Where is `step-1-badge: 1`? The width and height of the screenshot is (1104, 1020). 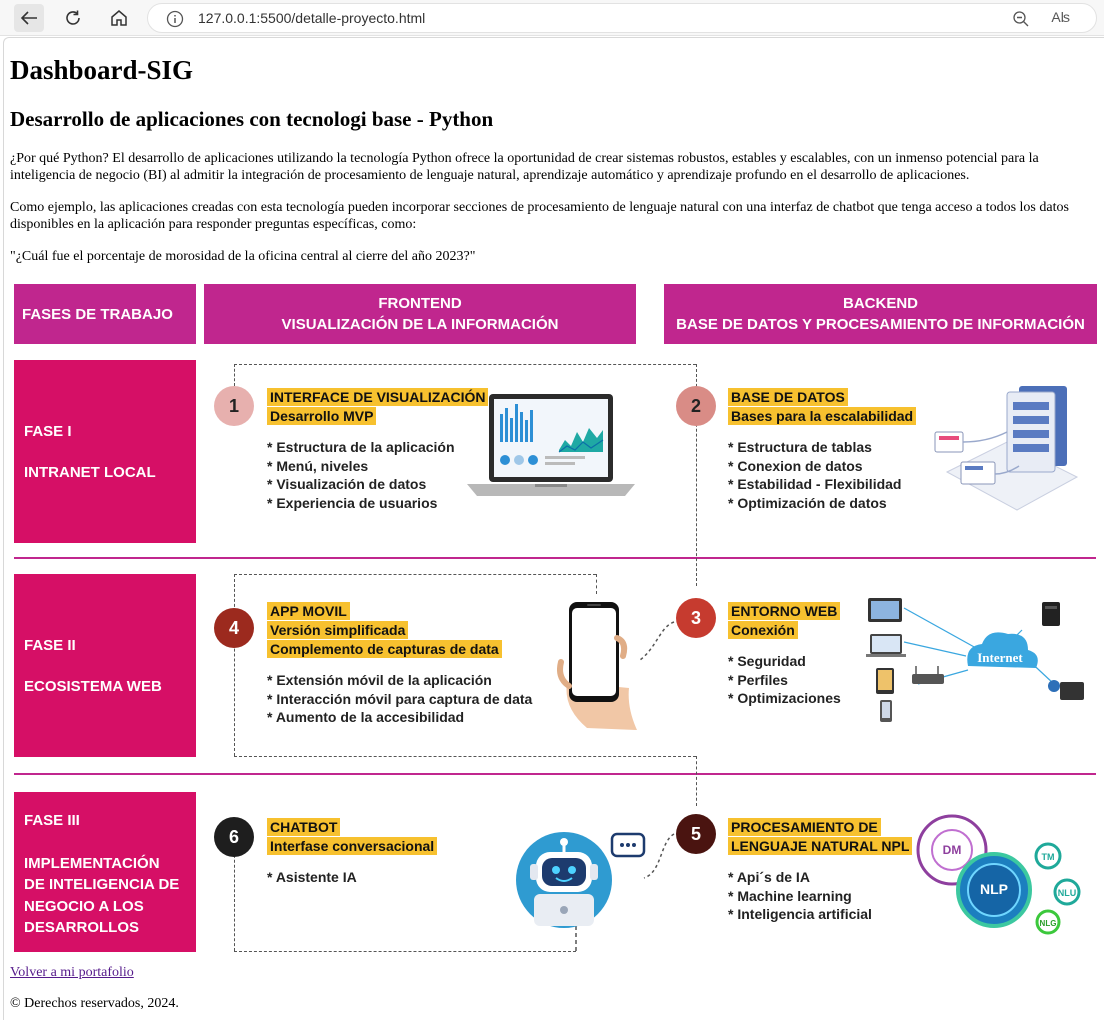 step-1-badge: 1 is located at coordinates (234, 406).